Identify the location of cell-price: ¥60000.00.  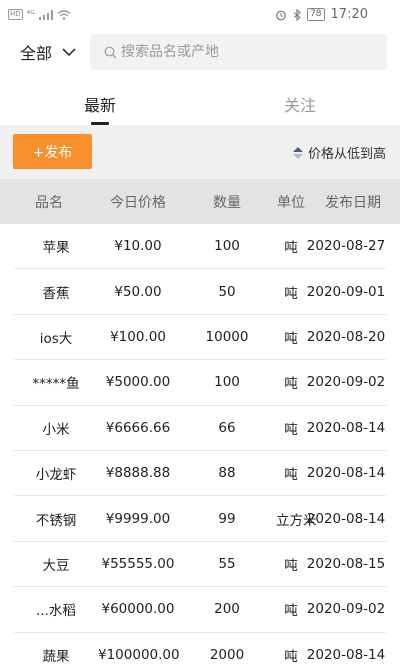
(138, 609).